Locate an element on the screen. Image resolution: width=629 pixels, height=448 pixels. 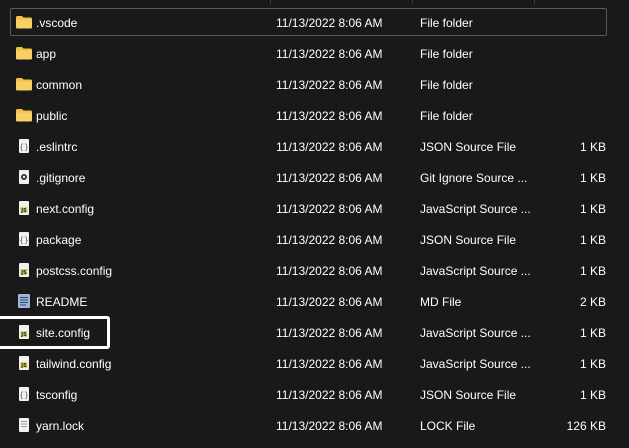
file-name: public is located at coordinates (52, 116).